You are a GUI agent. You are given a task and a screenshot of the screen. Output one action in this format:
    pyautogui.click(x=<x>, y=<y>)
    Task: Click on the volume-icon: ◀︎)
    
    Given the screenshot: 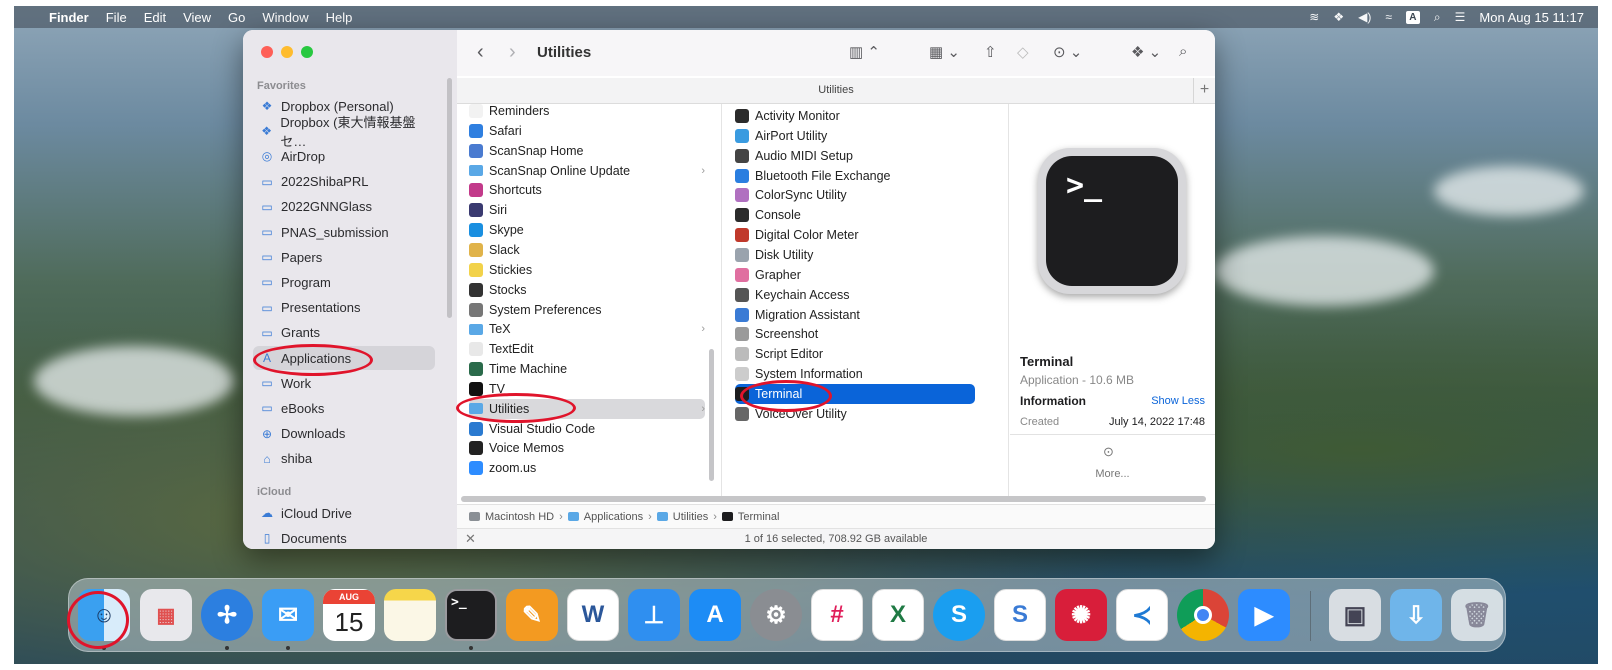 What is the action you would take?
    pyautogui.click(x=1364, y=17)
    